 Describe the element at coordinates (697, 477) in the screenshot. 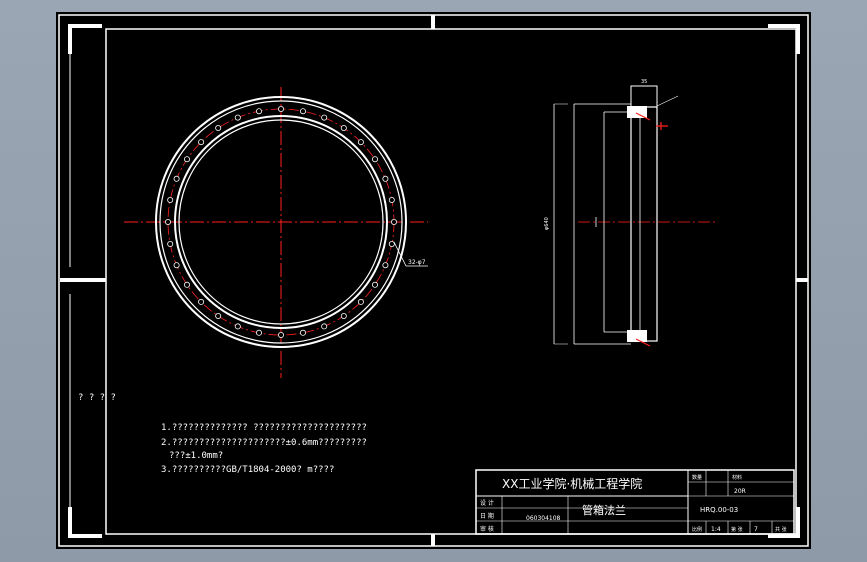

I see `quantity-label: 数量` at that location.